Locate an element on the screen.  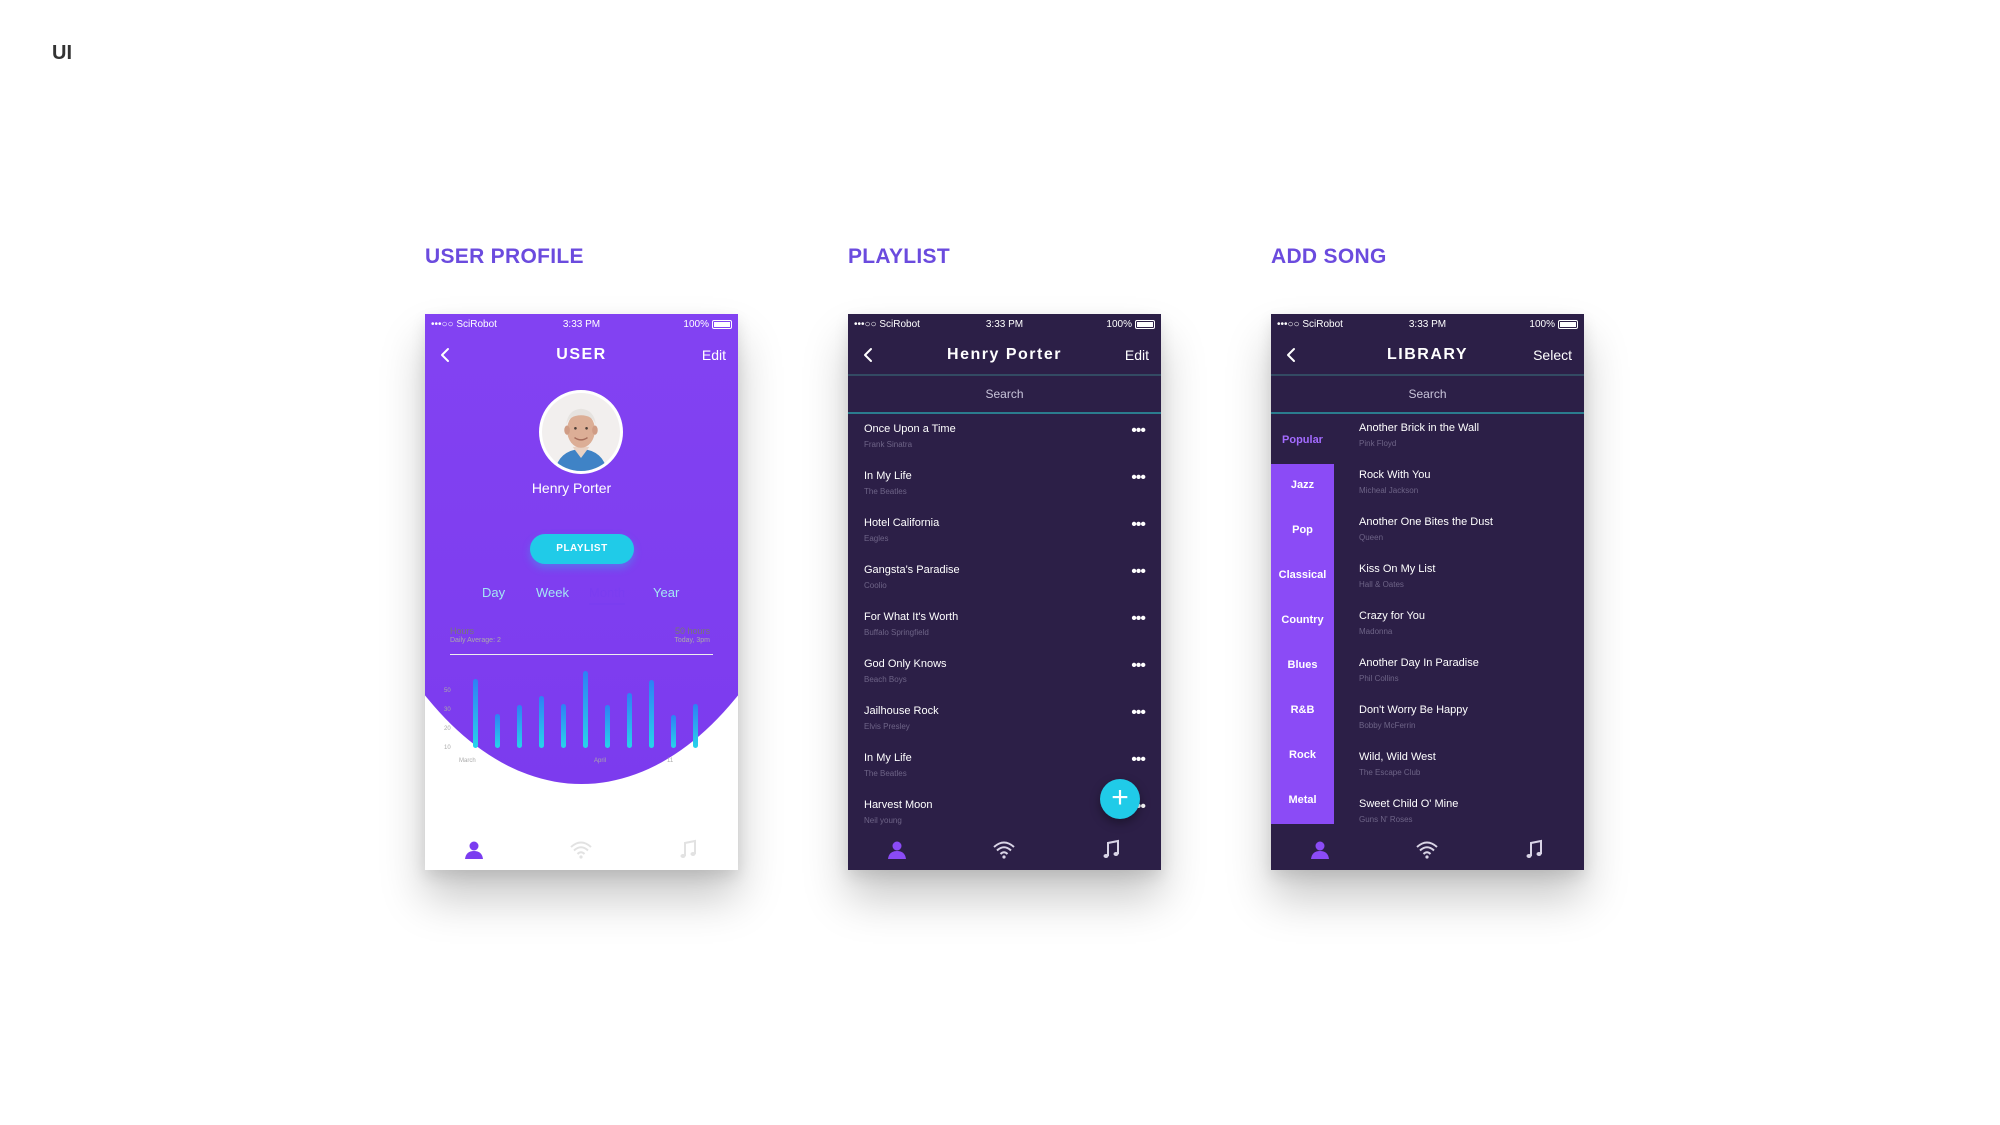
list-item: Crazy for You Madonna is located at coordinates (1467, 627).